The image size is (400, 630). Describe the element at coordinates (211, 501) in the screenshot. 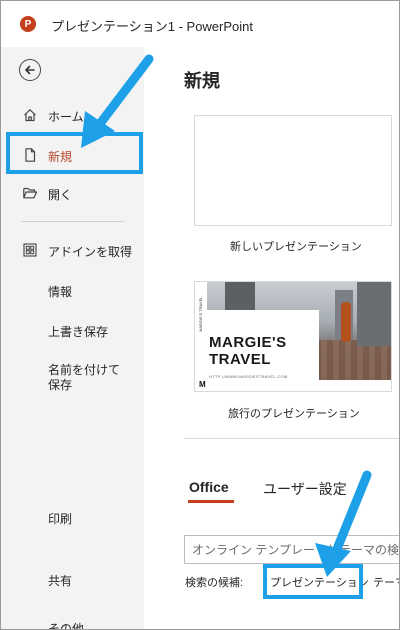

I see `tab-underline` at that location.